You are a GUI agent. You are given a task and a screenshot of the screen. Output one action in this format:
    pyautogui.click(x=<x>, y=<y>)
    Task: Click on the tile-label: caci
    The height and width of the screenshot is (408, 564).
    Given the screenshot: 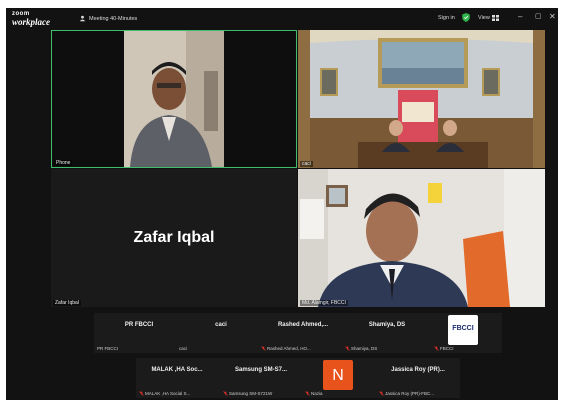 What is the action you would take?
    pyautogui.click(x=306, y=164)
    